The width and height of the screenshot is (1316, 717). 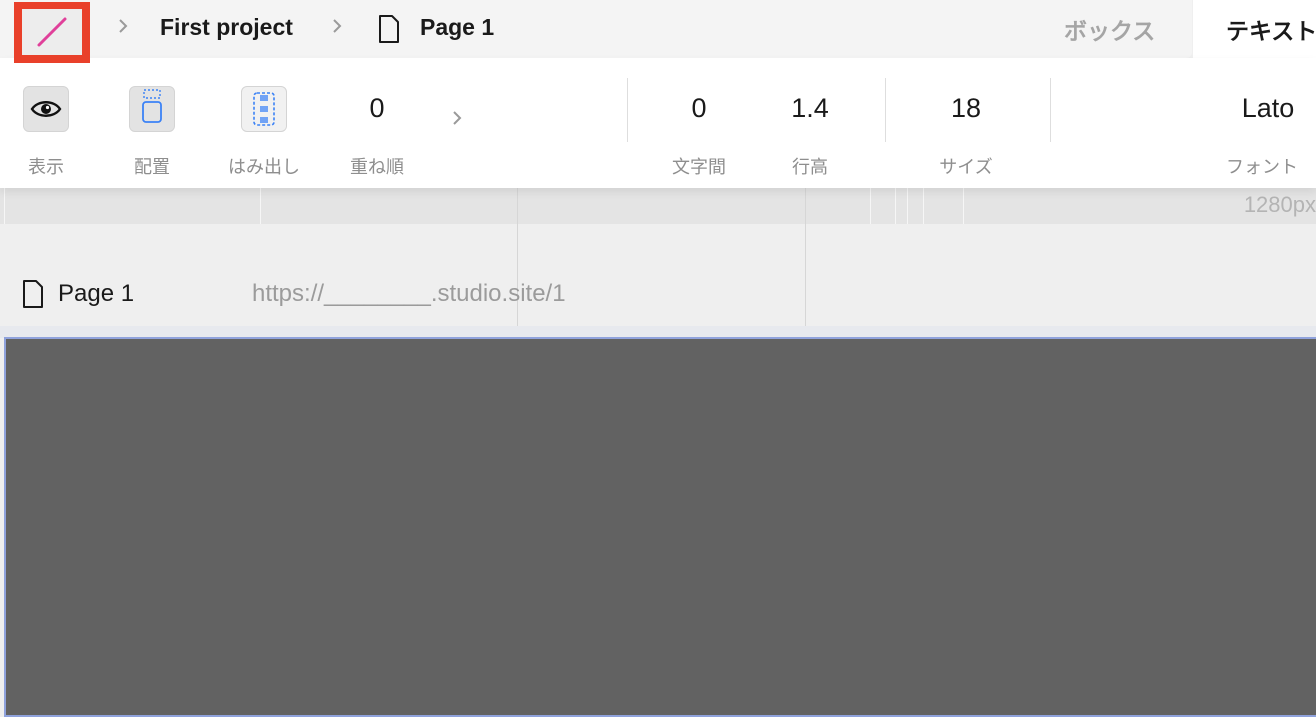 I want to click on size-label: サイズ, so click(x=966, y=167).